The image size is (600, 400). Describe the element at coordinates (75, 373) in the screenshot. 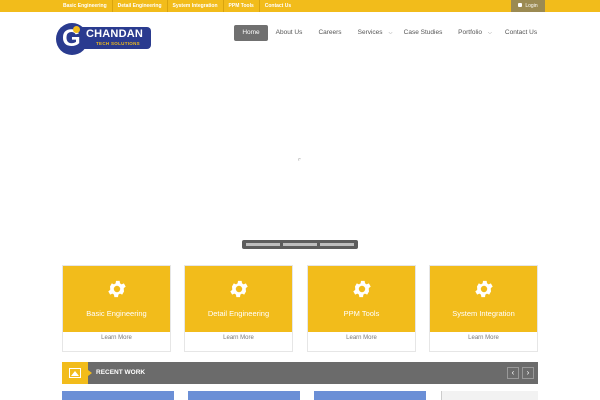

I see `image-icon` at that location.